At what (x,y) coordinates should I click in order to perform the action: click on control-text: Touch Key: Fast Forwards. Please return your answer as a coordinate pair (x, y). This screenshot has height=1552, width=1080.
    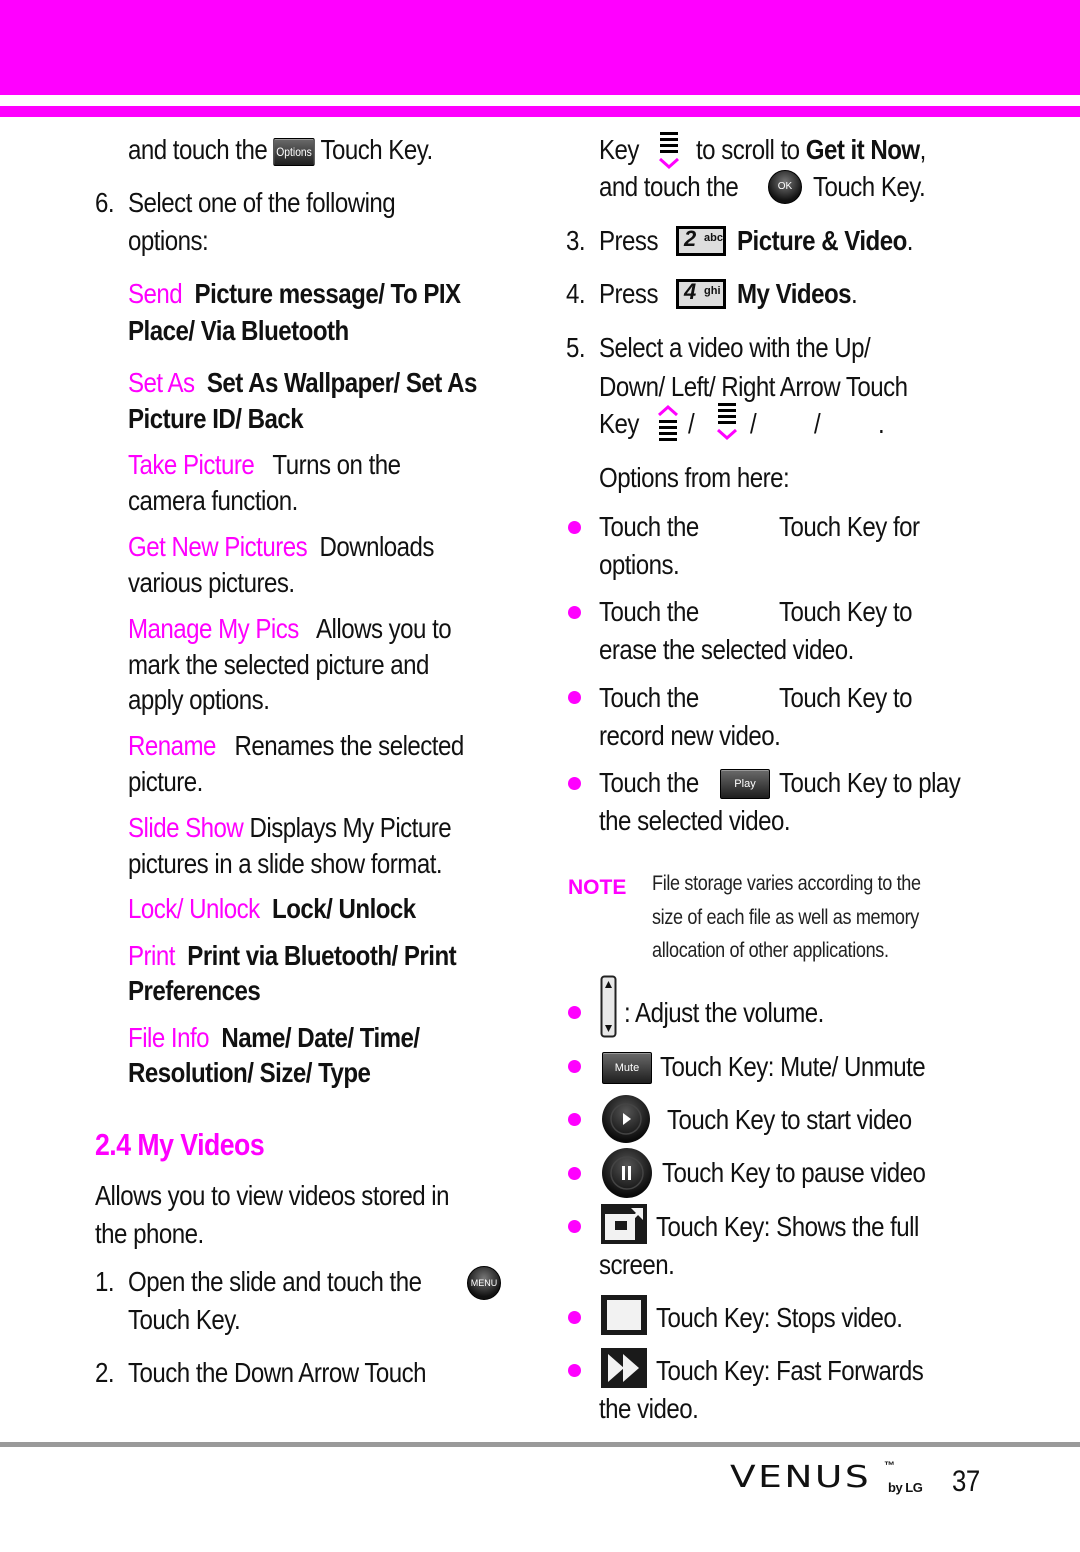
    Looking at the image, I should click on (790, 1370).